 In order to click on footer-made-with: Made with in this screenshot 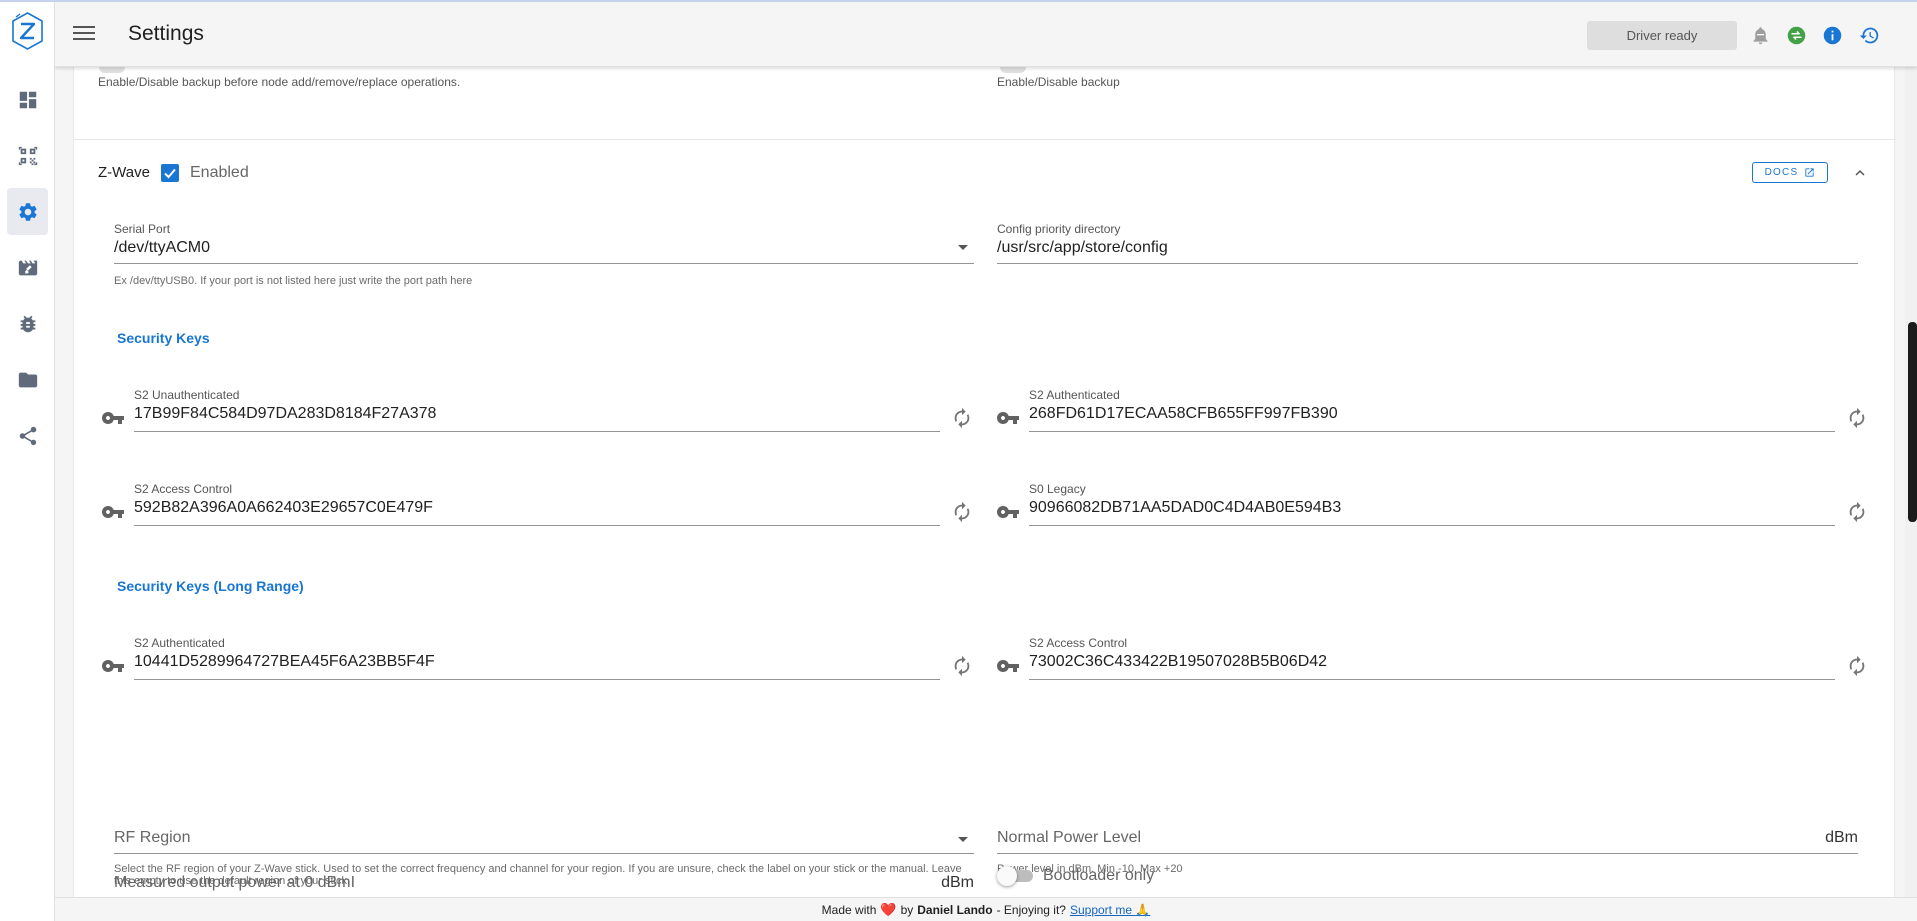, I will do `click(849, 909)`.